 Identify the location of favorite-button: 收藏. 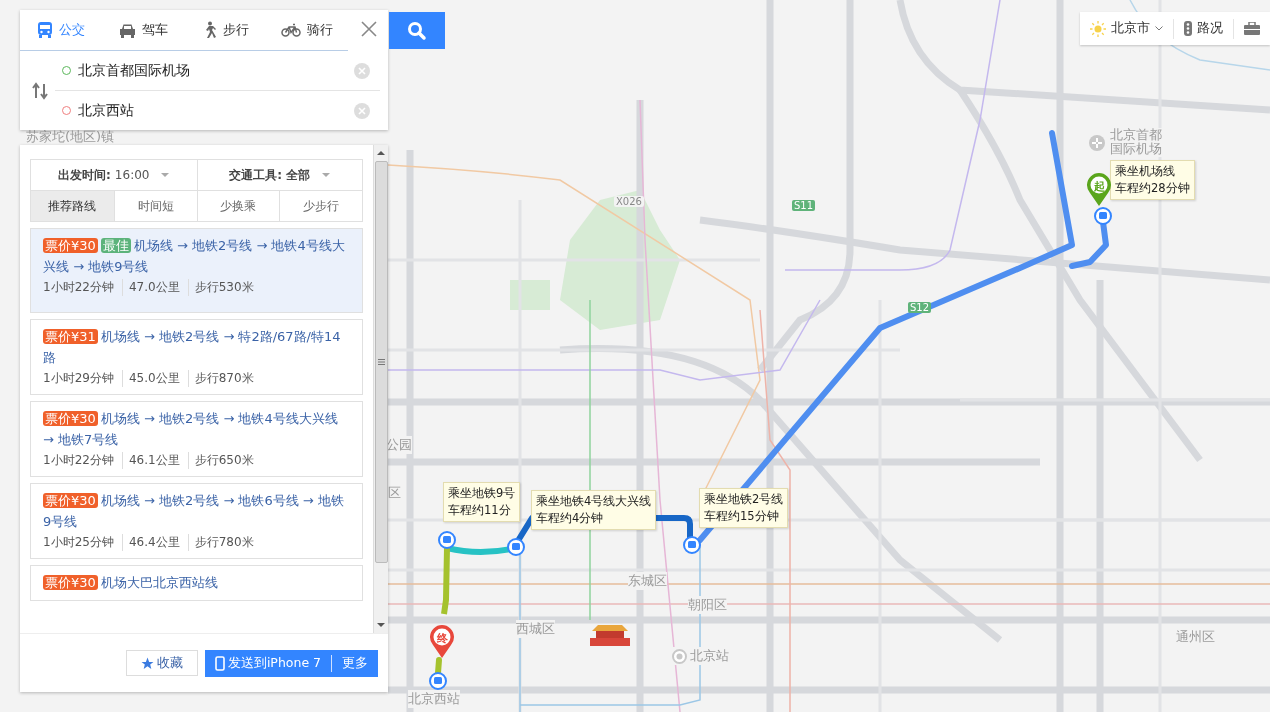
(161, 663).